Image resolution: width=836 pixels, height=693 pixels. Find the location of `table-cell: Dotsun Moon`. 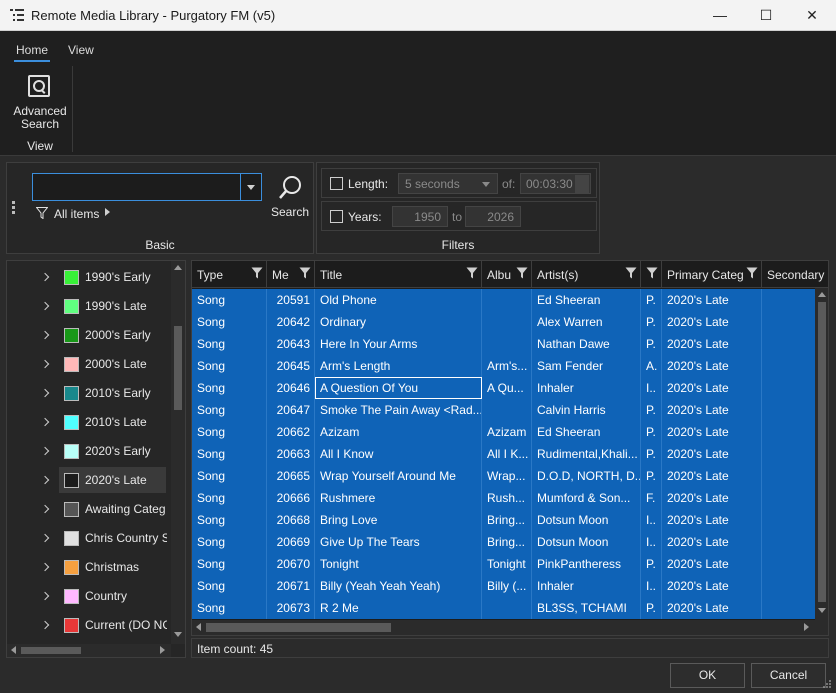

table-cell: Dotsun Moon is located at coordinates (586, 520).